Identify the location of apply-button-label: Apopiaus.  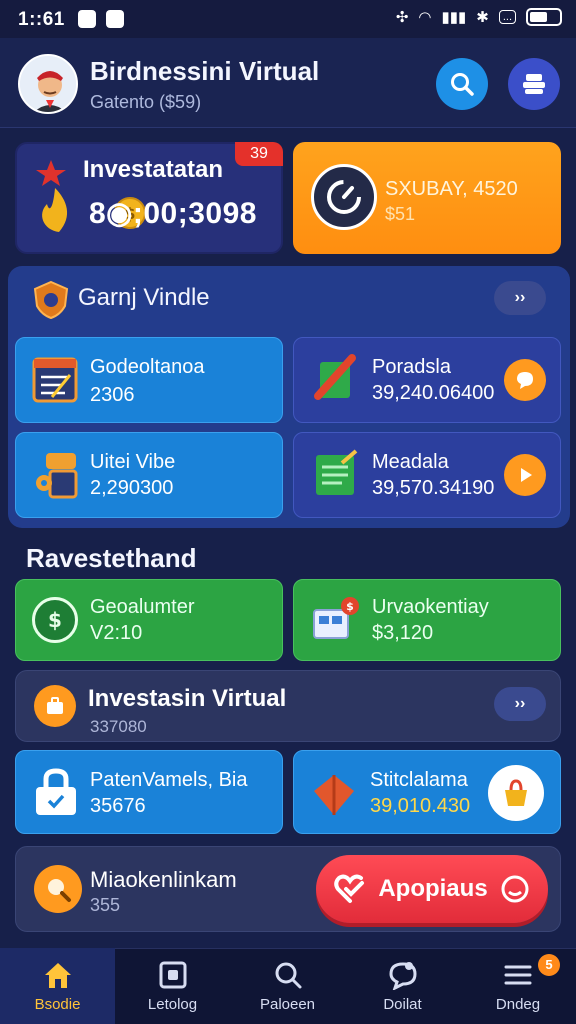
(433, 888).